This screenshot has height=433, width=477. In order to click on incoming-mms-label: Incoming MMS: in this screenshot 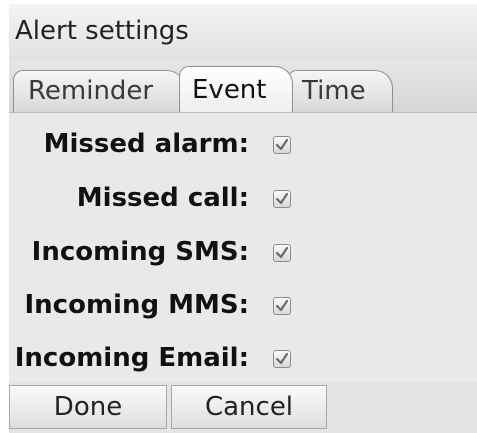, I will do `click(136, 305)`.